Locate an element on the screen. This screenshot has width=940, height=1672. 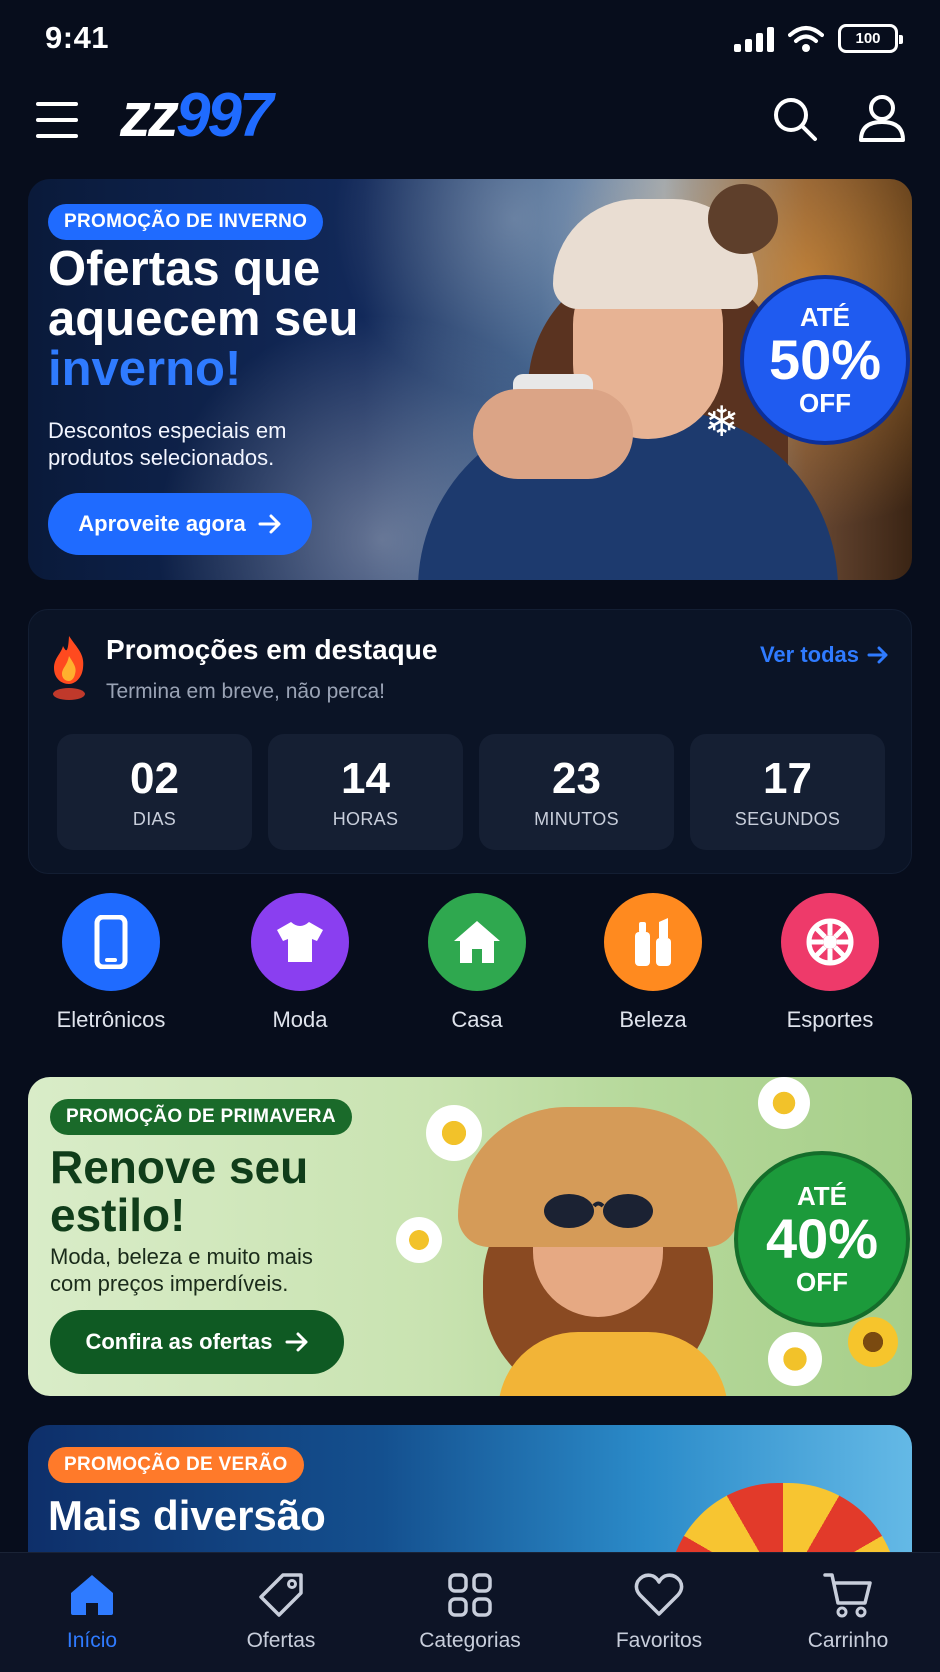
category-beauty: Beleza is located at coordinates (653, 963).